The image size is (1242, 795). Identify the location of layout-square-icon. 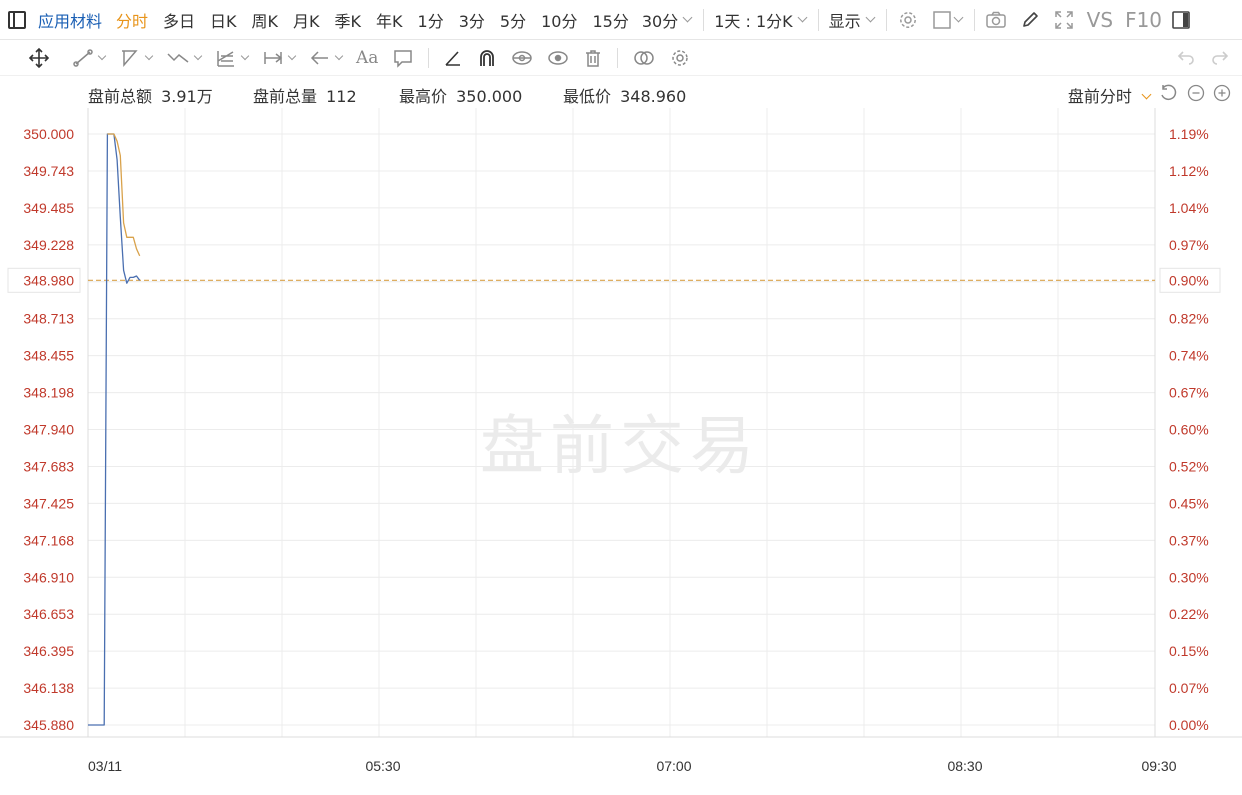
(942, 20).